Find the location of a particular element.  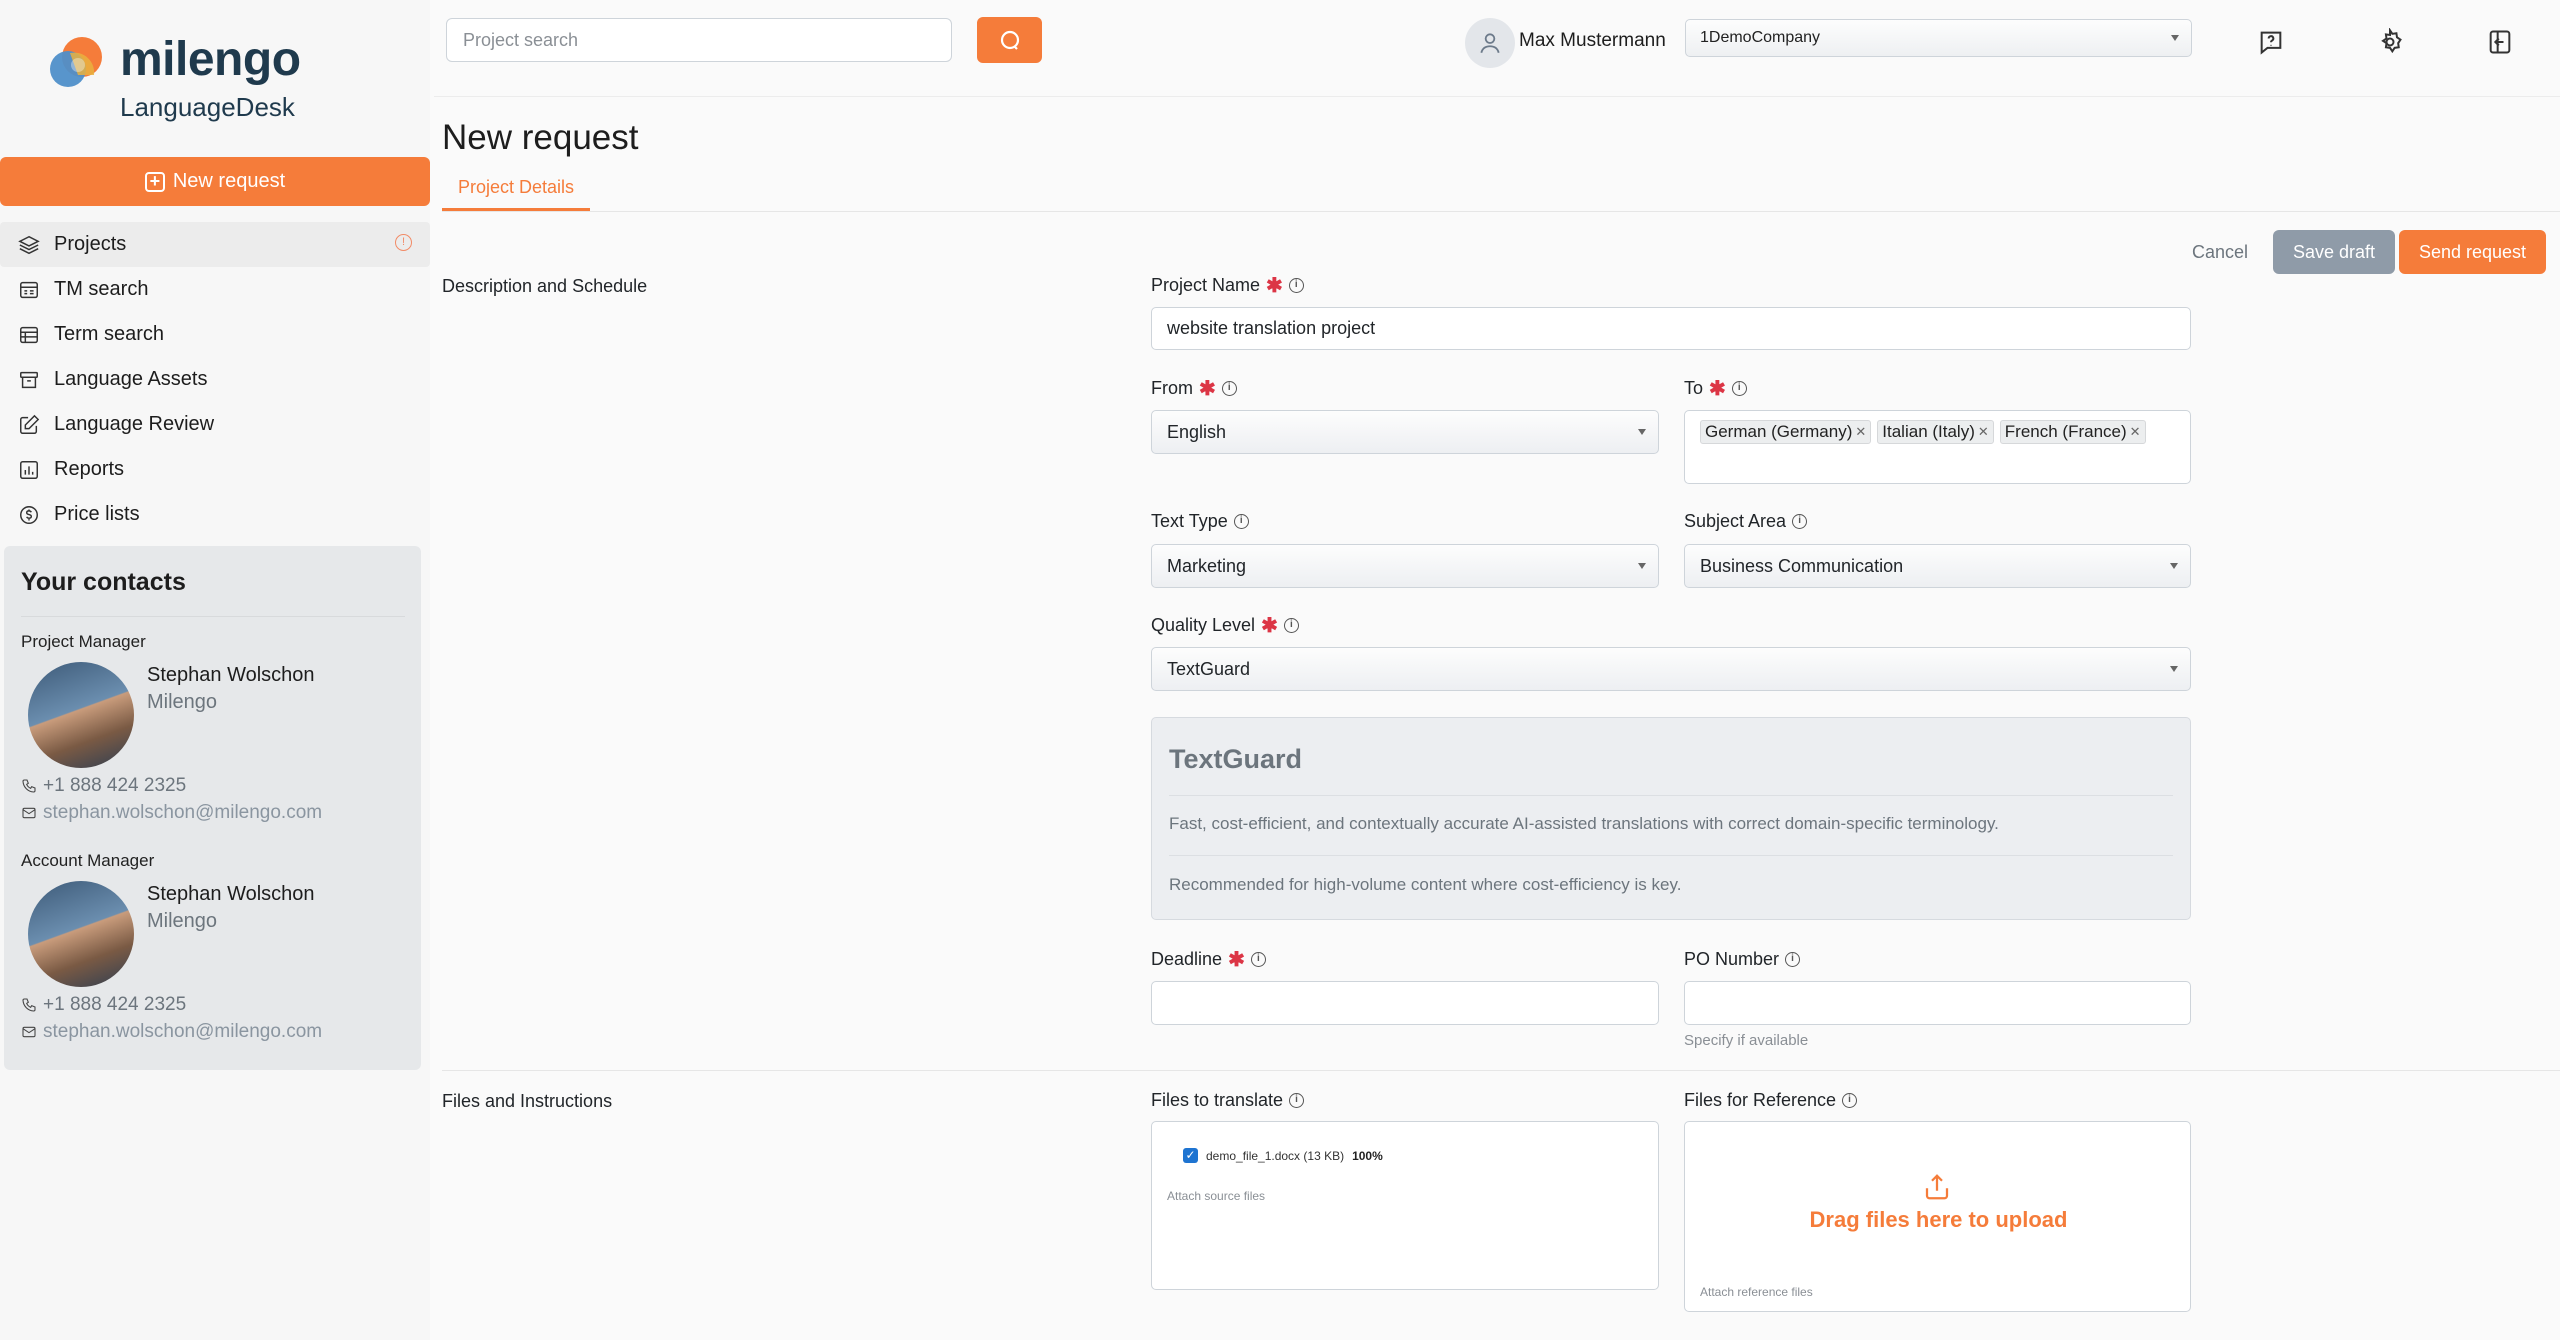

po-number-field is located at coordinates (1937, 1003).